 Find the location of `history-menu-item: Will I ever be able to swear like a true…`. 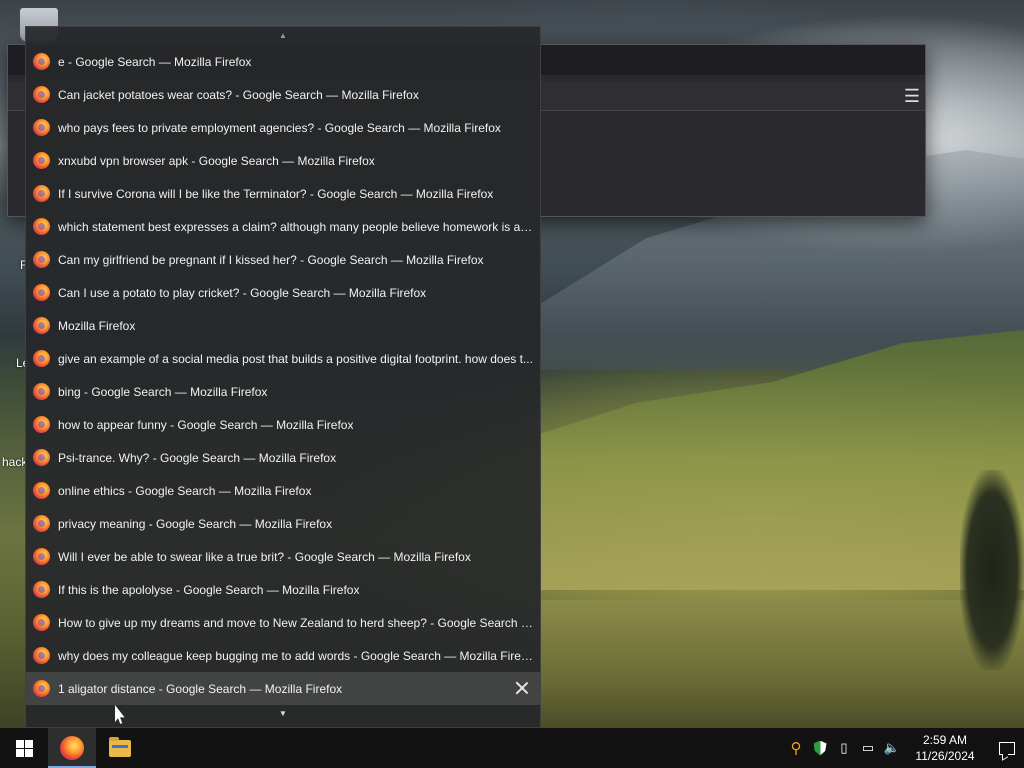

history-menu-item: Will I ever be able to swear like a true… is located at coordinates (283, 556).